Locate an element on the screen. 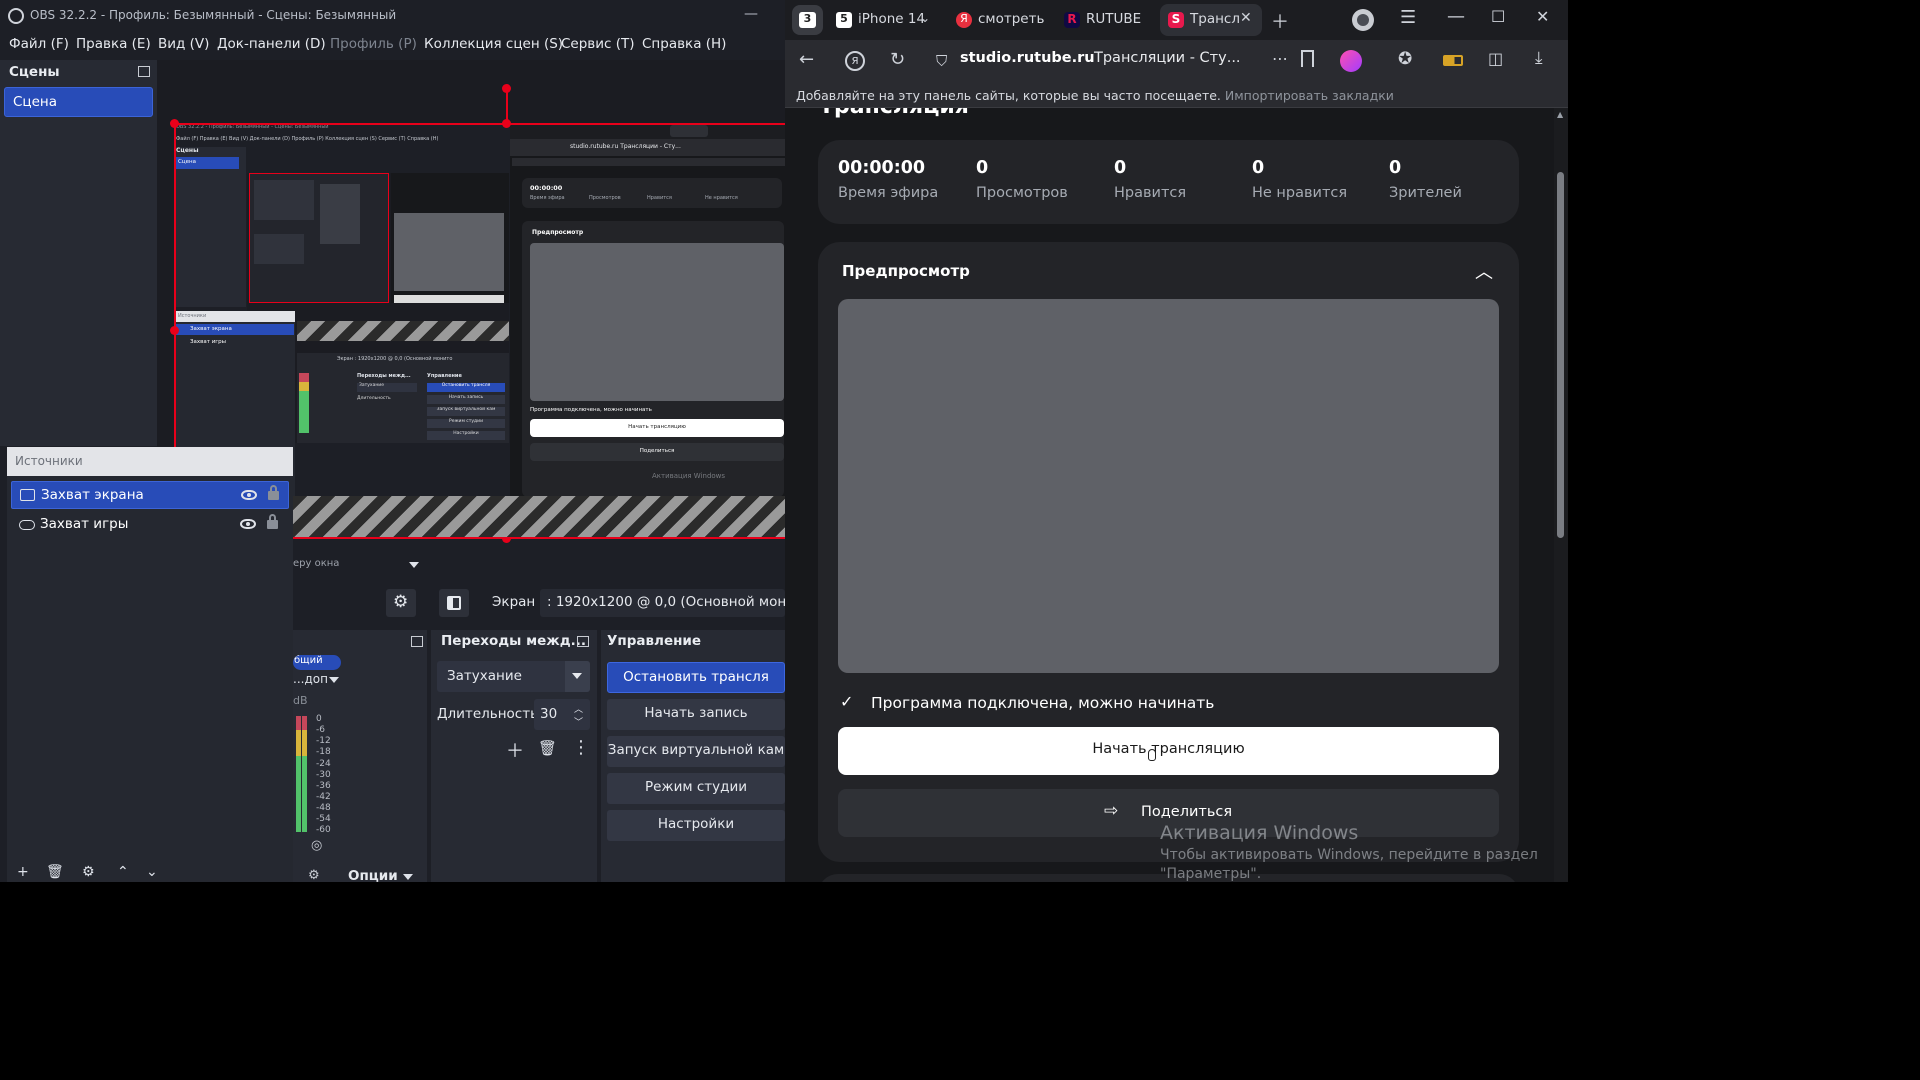 Image resolution: width=1920 pixels, height=1080 pixels. menu-edit: Правка (E) is located at coordinates (113, 44).